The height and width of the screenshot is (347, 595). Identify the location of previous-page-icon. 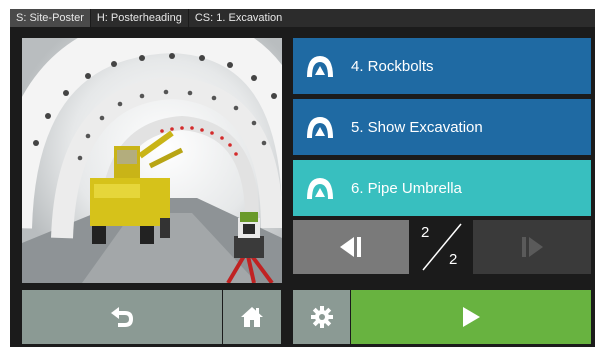
(350, 247).